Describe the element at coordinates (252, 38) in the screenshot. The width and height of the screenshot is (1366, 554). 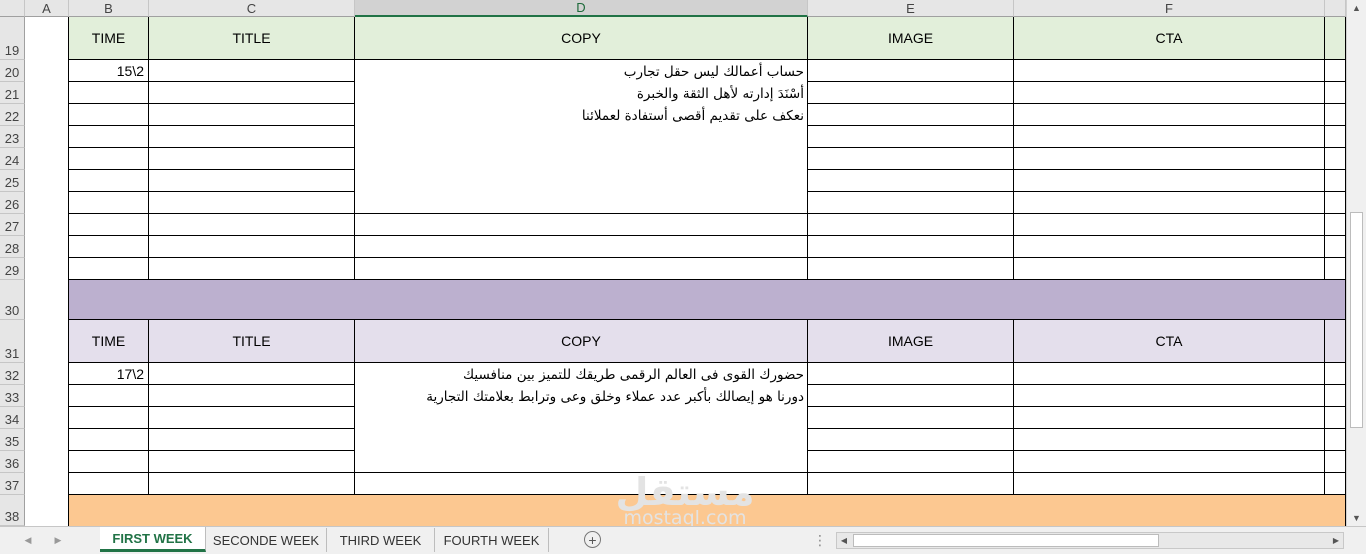
I see `b1-header-title: TITLE` at that location.